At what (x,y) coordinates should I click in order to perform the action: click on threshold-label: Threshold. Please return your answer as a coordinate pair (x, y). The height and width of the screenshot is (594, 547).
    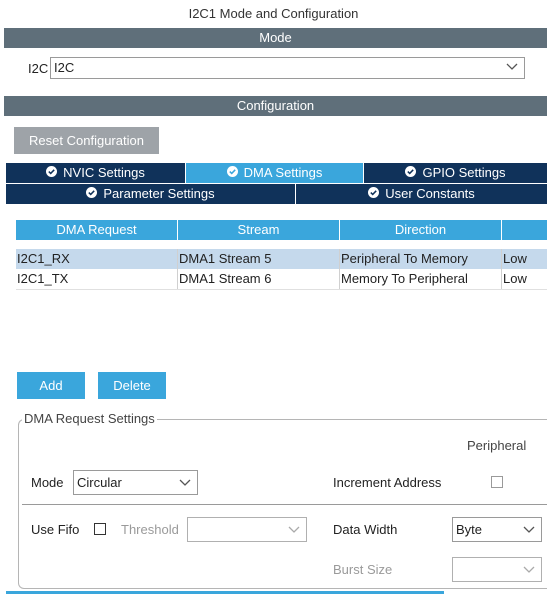
    Looking at the image, I should click on (150, 529).